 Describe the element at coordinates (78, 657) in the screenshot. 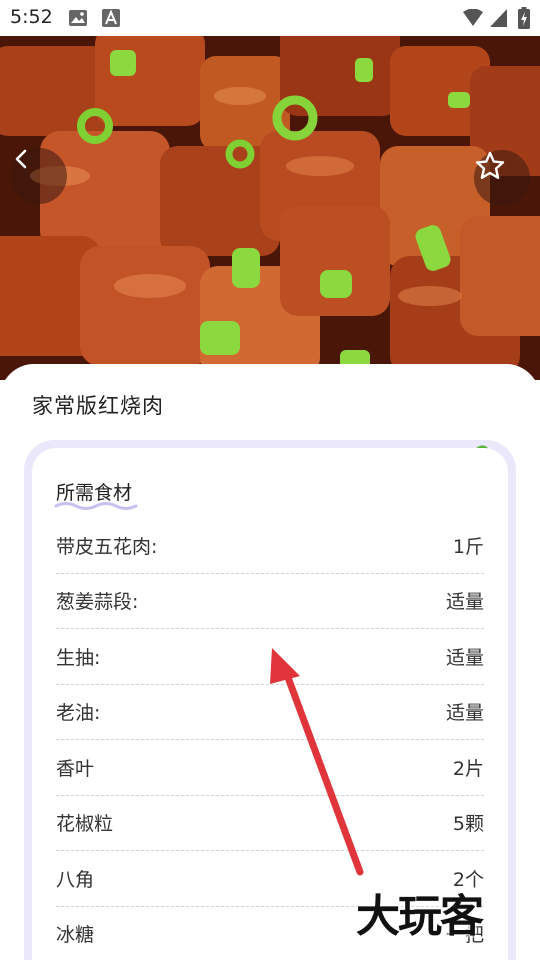

I see `ingredient-name: 生抽:` at that location.